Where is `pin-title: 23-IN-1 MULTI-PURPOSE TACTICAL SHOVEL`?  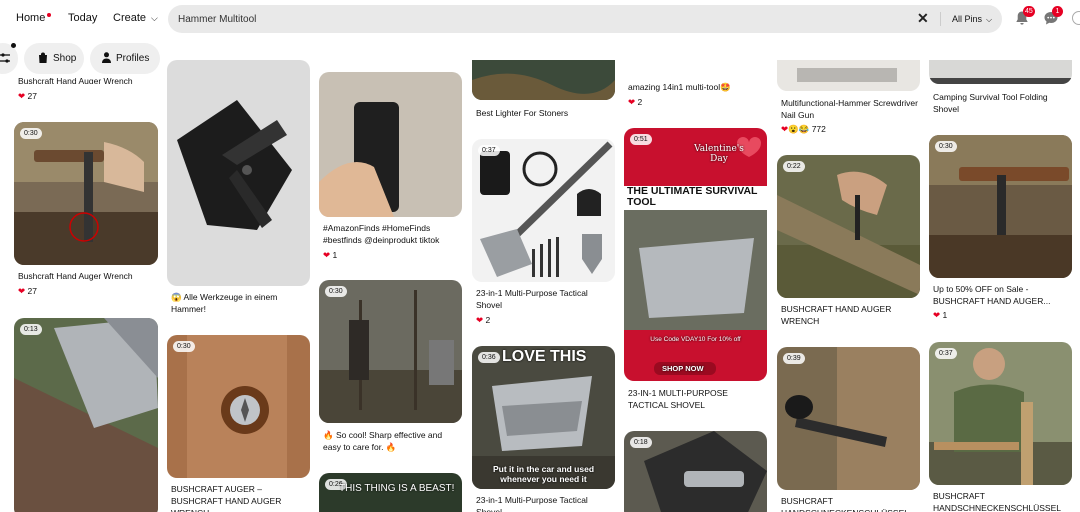 pin-title: 23-IN-1 MULTI-PURPOSE TACTICAL SHOVEL is located at coordinates (697, 399).